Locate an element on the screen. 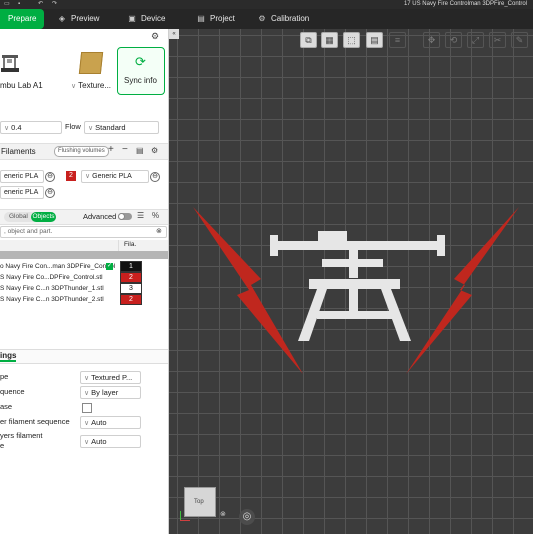 This screenshot has width=533, height=534. printer-icon is located at coordinates (10, 63).